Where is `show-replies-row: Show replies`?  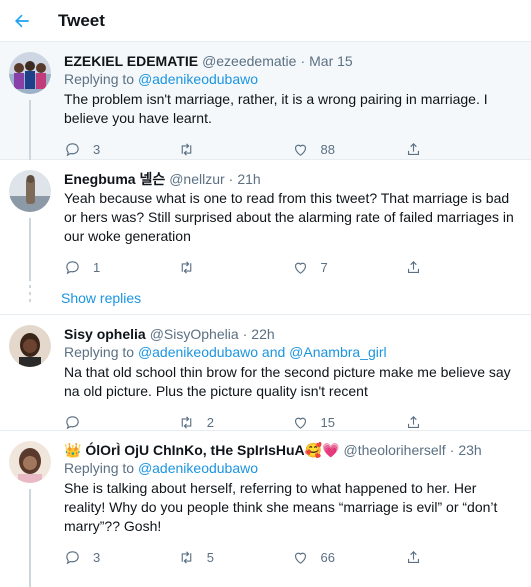 show-replies-row: Show replies is located at coordinates (265, 298).